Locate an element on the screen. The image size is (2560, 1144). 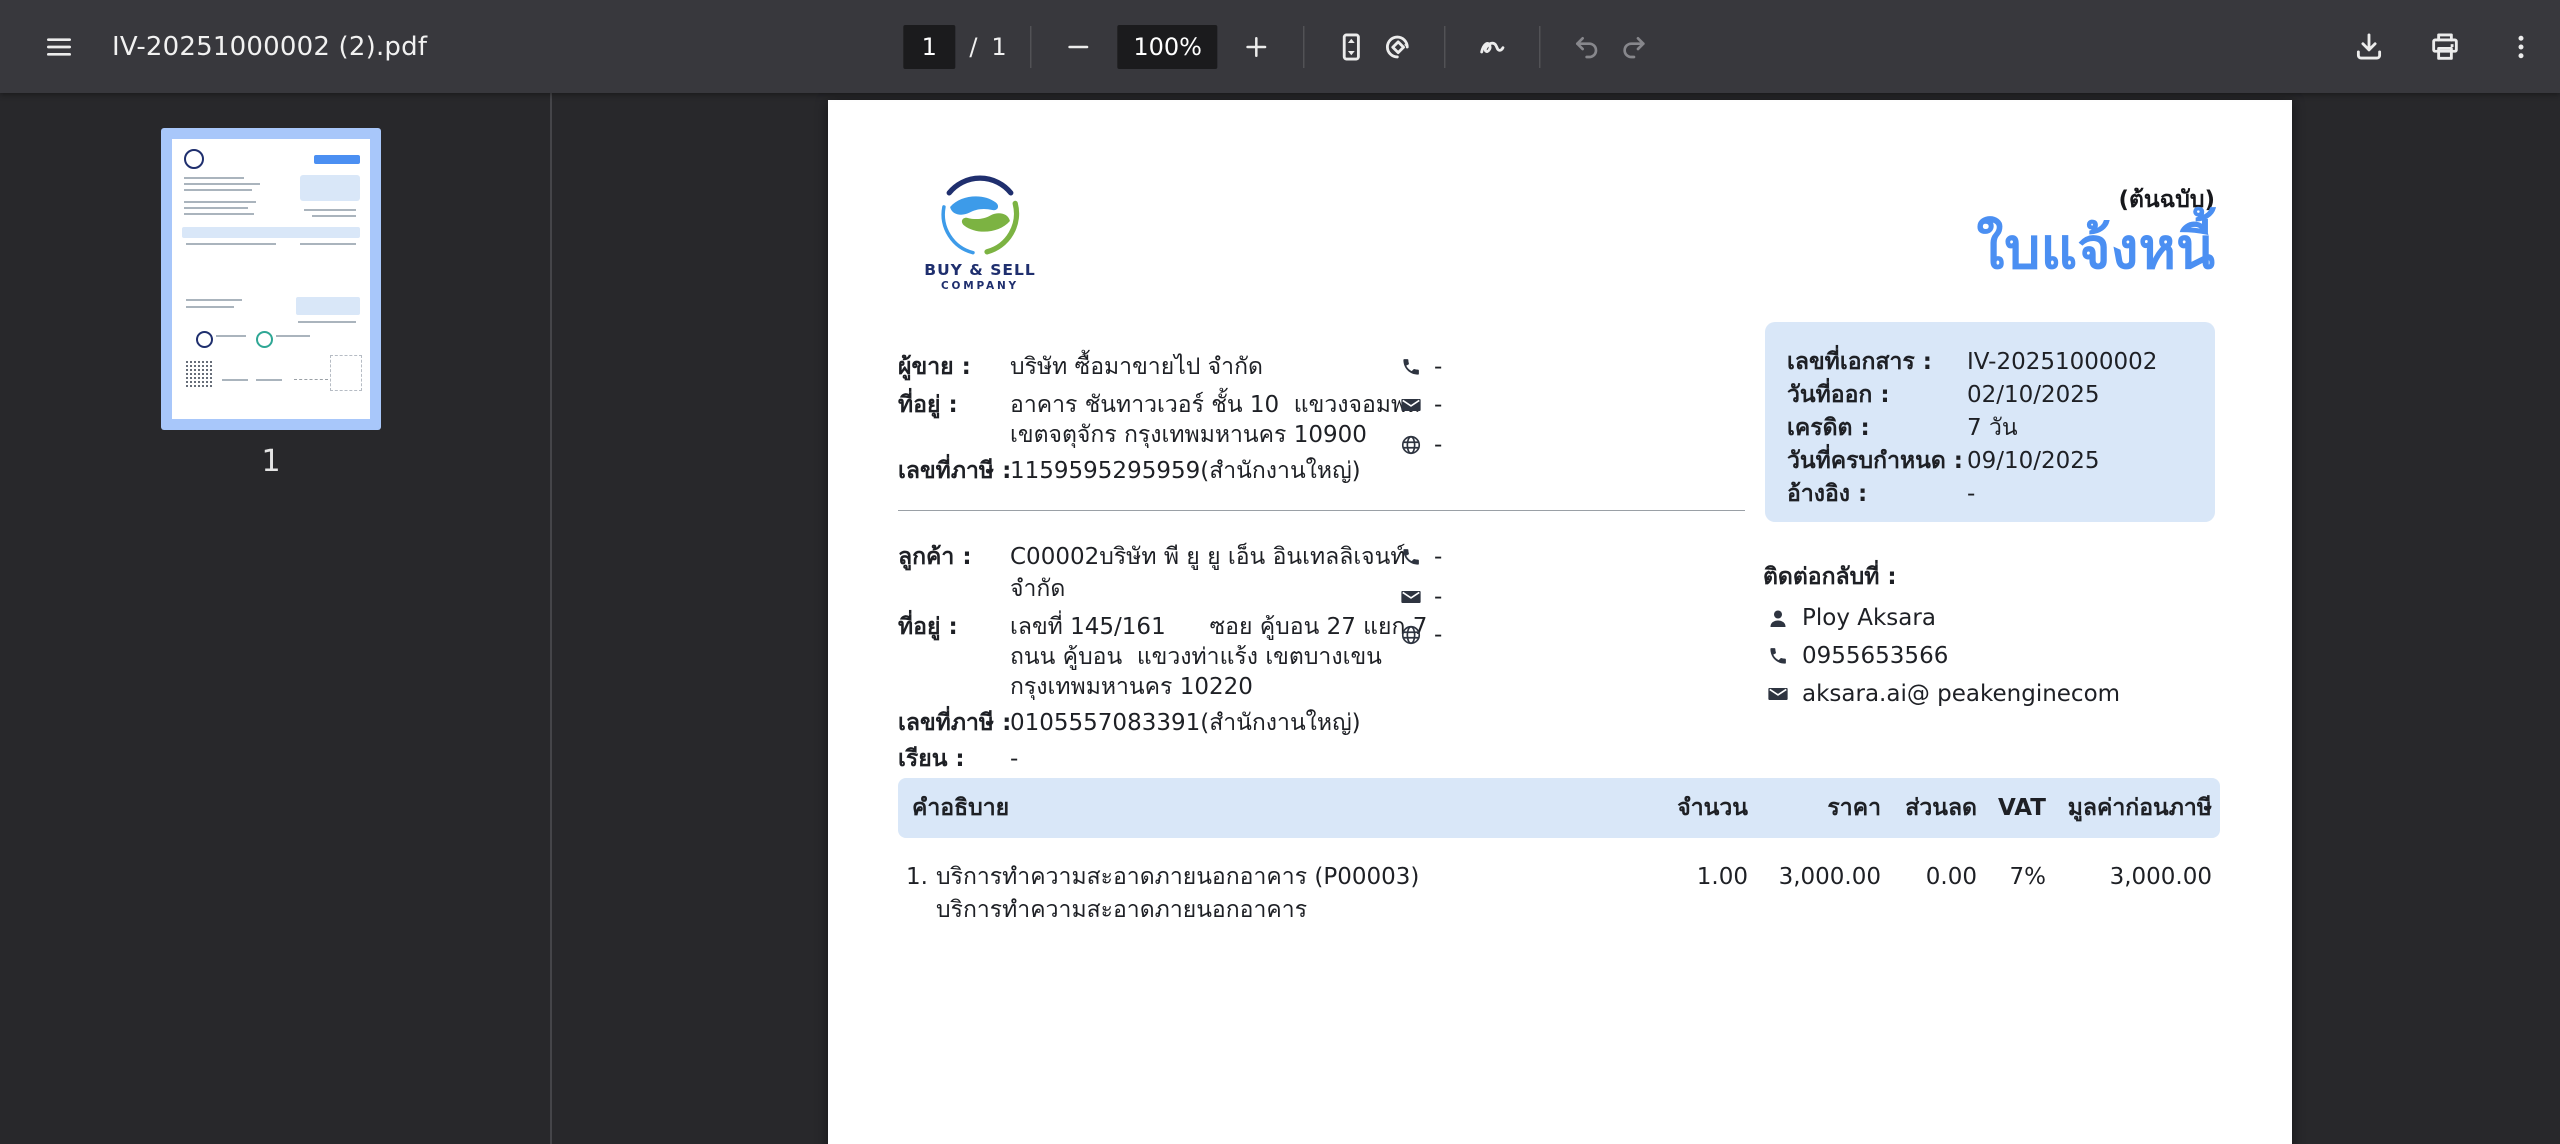
row-quantity: 1.00 is located at coordinates (1722, 877).